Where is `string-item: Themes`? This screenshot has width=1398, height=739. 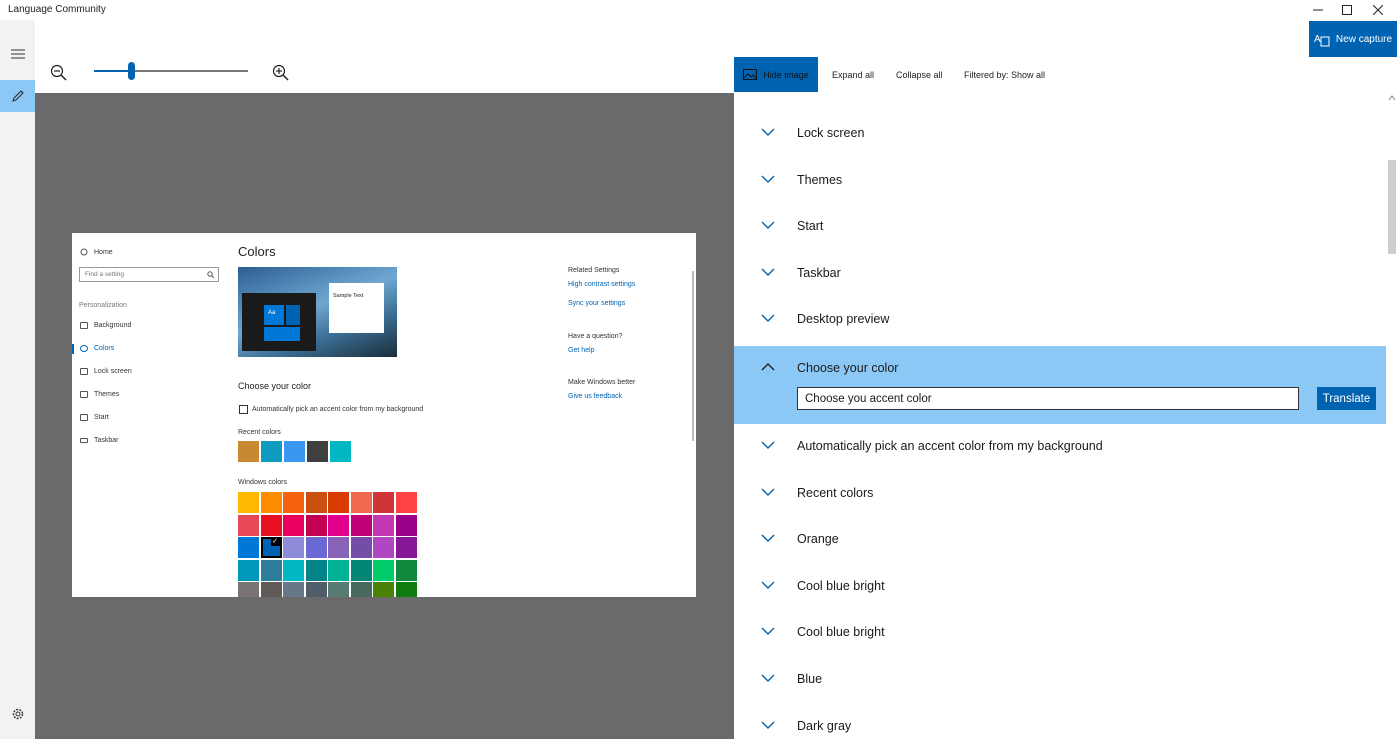
string-item: Themes is located at coordinates (1060, 181).